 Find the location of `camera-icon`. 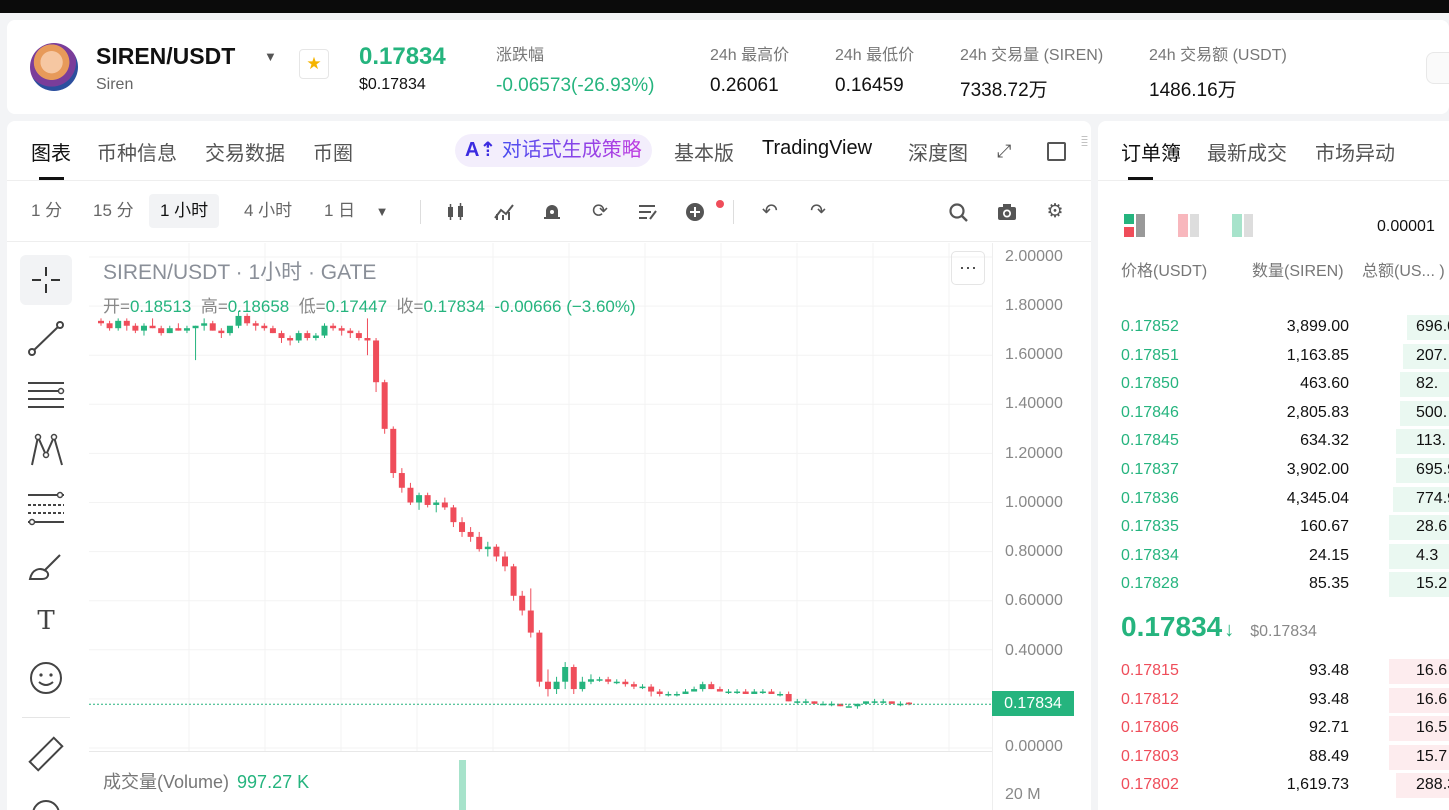

camera-icon is located at coordinates (1007, 212).